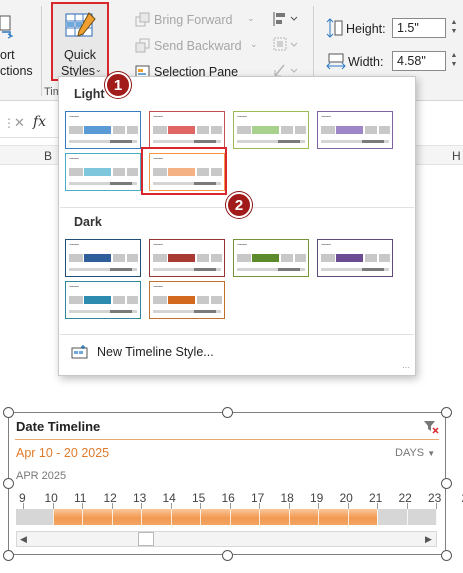  Describe the element at coordinates (103, 258) in the screenshot. I see `dark-style-1: ~~~` at that location.